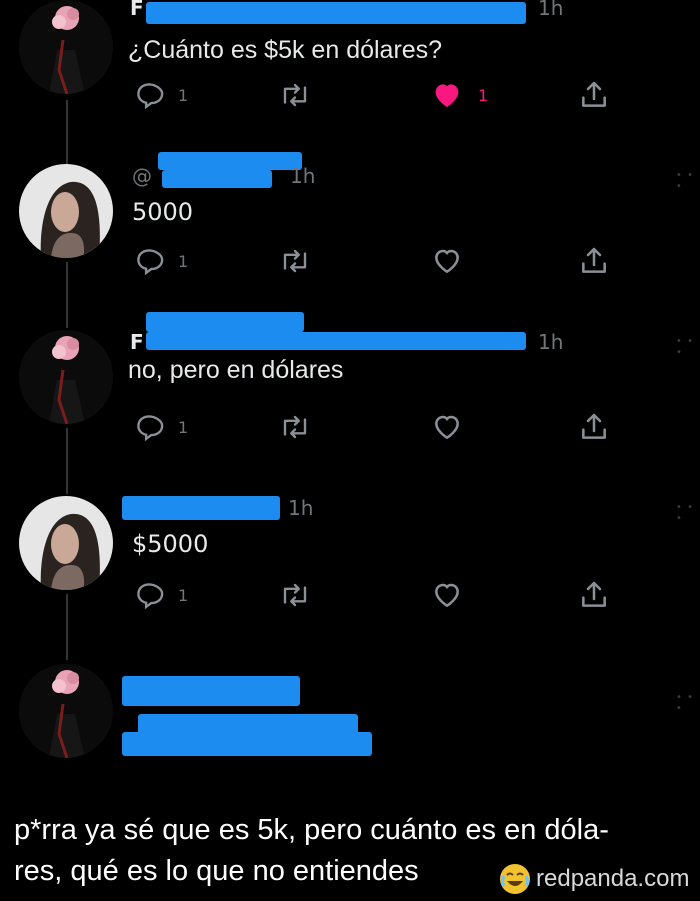 The width and height of the screenshot is (700, 901). I want to click on tweet: @ 1h • • • 5000 1, so click(350, 218).